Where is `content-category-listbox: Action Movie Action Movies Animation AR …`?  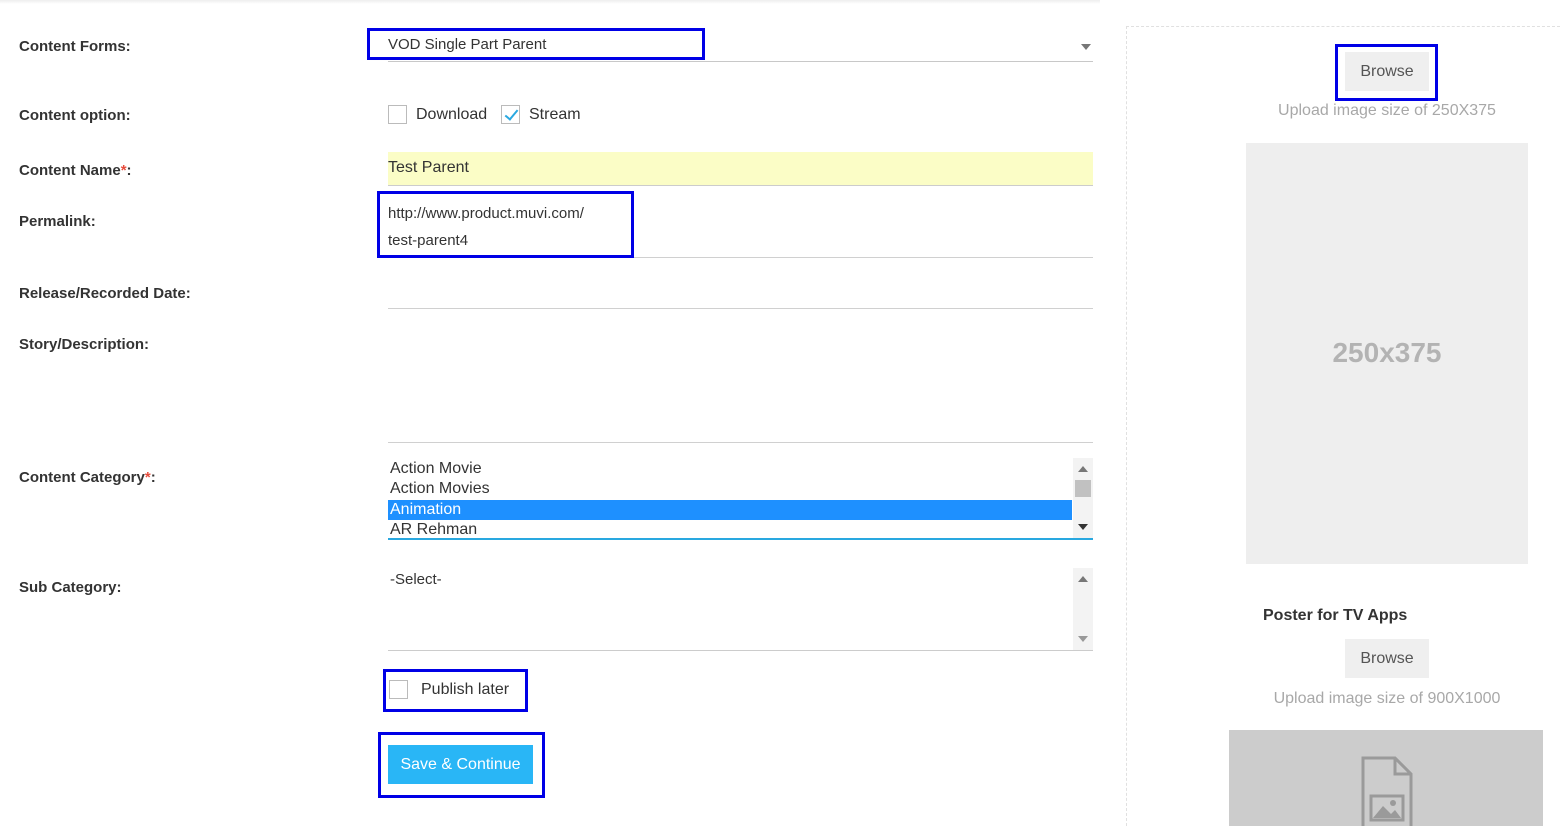
content-category-listbox: Action Movie Action Movies Animation AR … is located at coordinates (740, 499).